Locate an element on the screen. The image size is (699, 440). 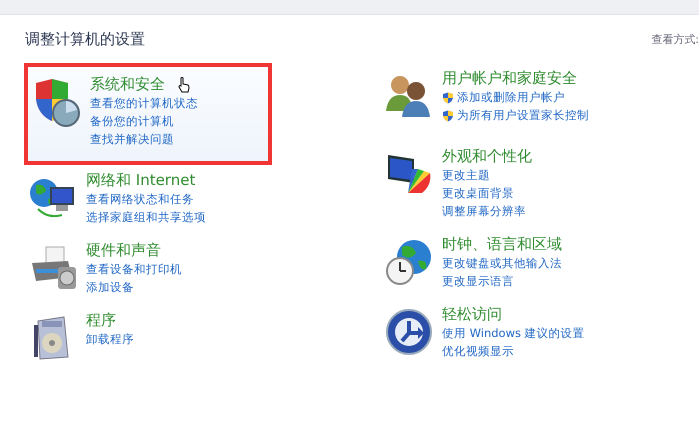
category-link: 轻松访问 is located at coordinates (513, 314).